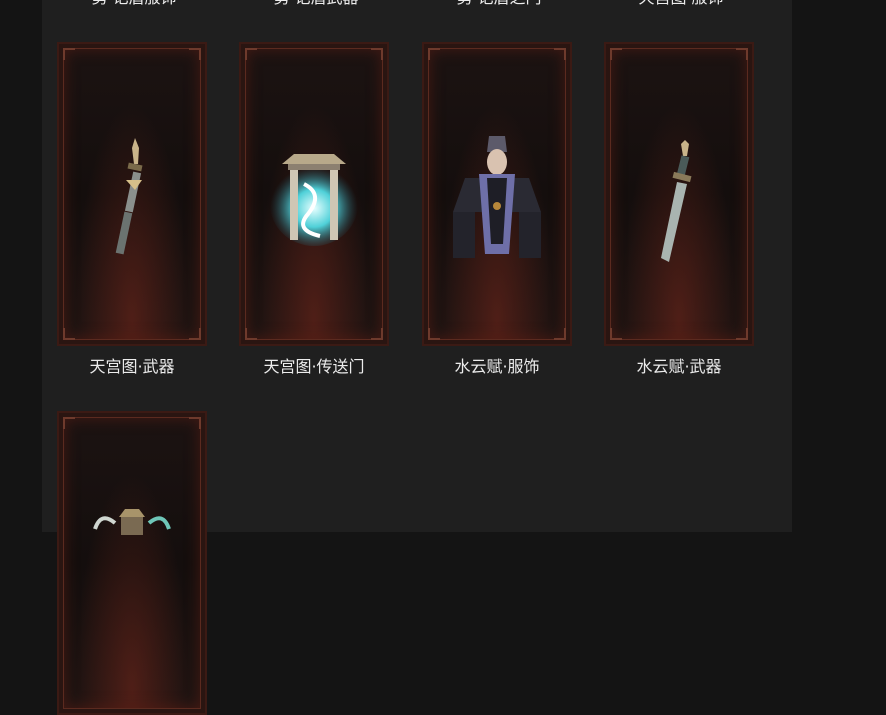  What do you see at coordinates (132, 563) in the screenshot?
I see `item-card-partial` at bounding box center [132, 563].